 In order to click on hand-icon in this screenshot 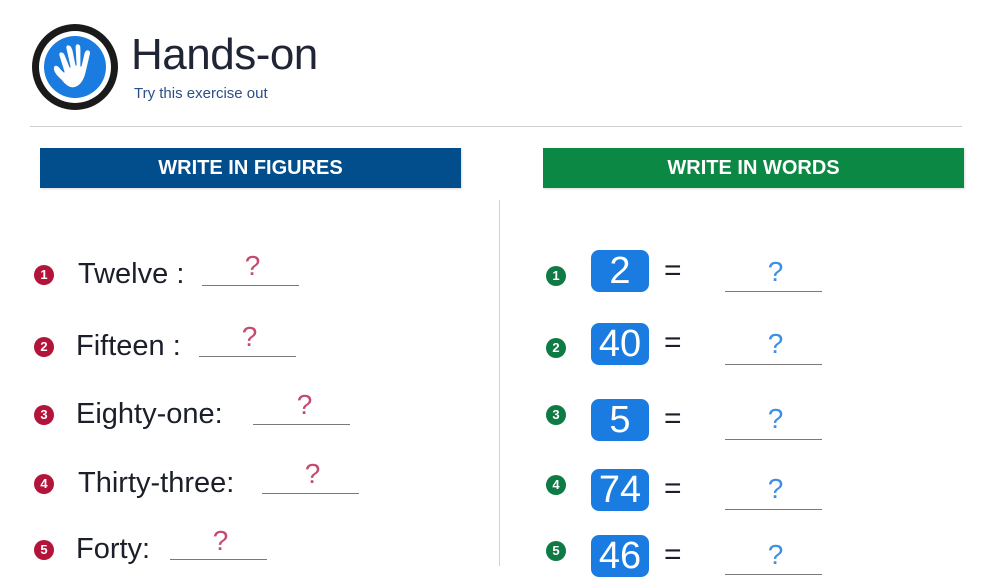, I will do `click(72, 66)`.